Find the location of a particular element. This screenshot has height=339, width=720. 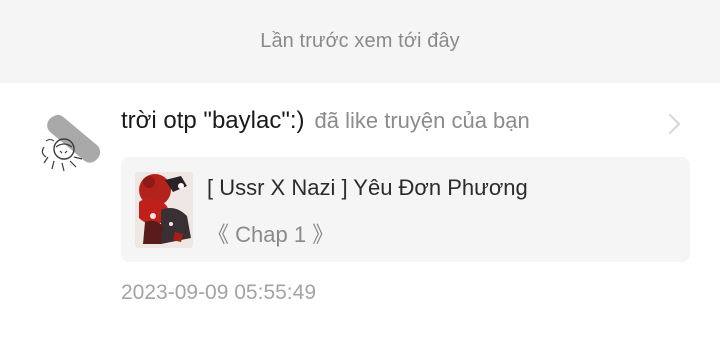

story-title: [ Ussr X Nazi ] Yêu Đơn Phương is located at coordinates (367, 188).